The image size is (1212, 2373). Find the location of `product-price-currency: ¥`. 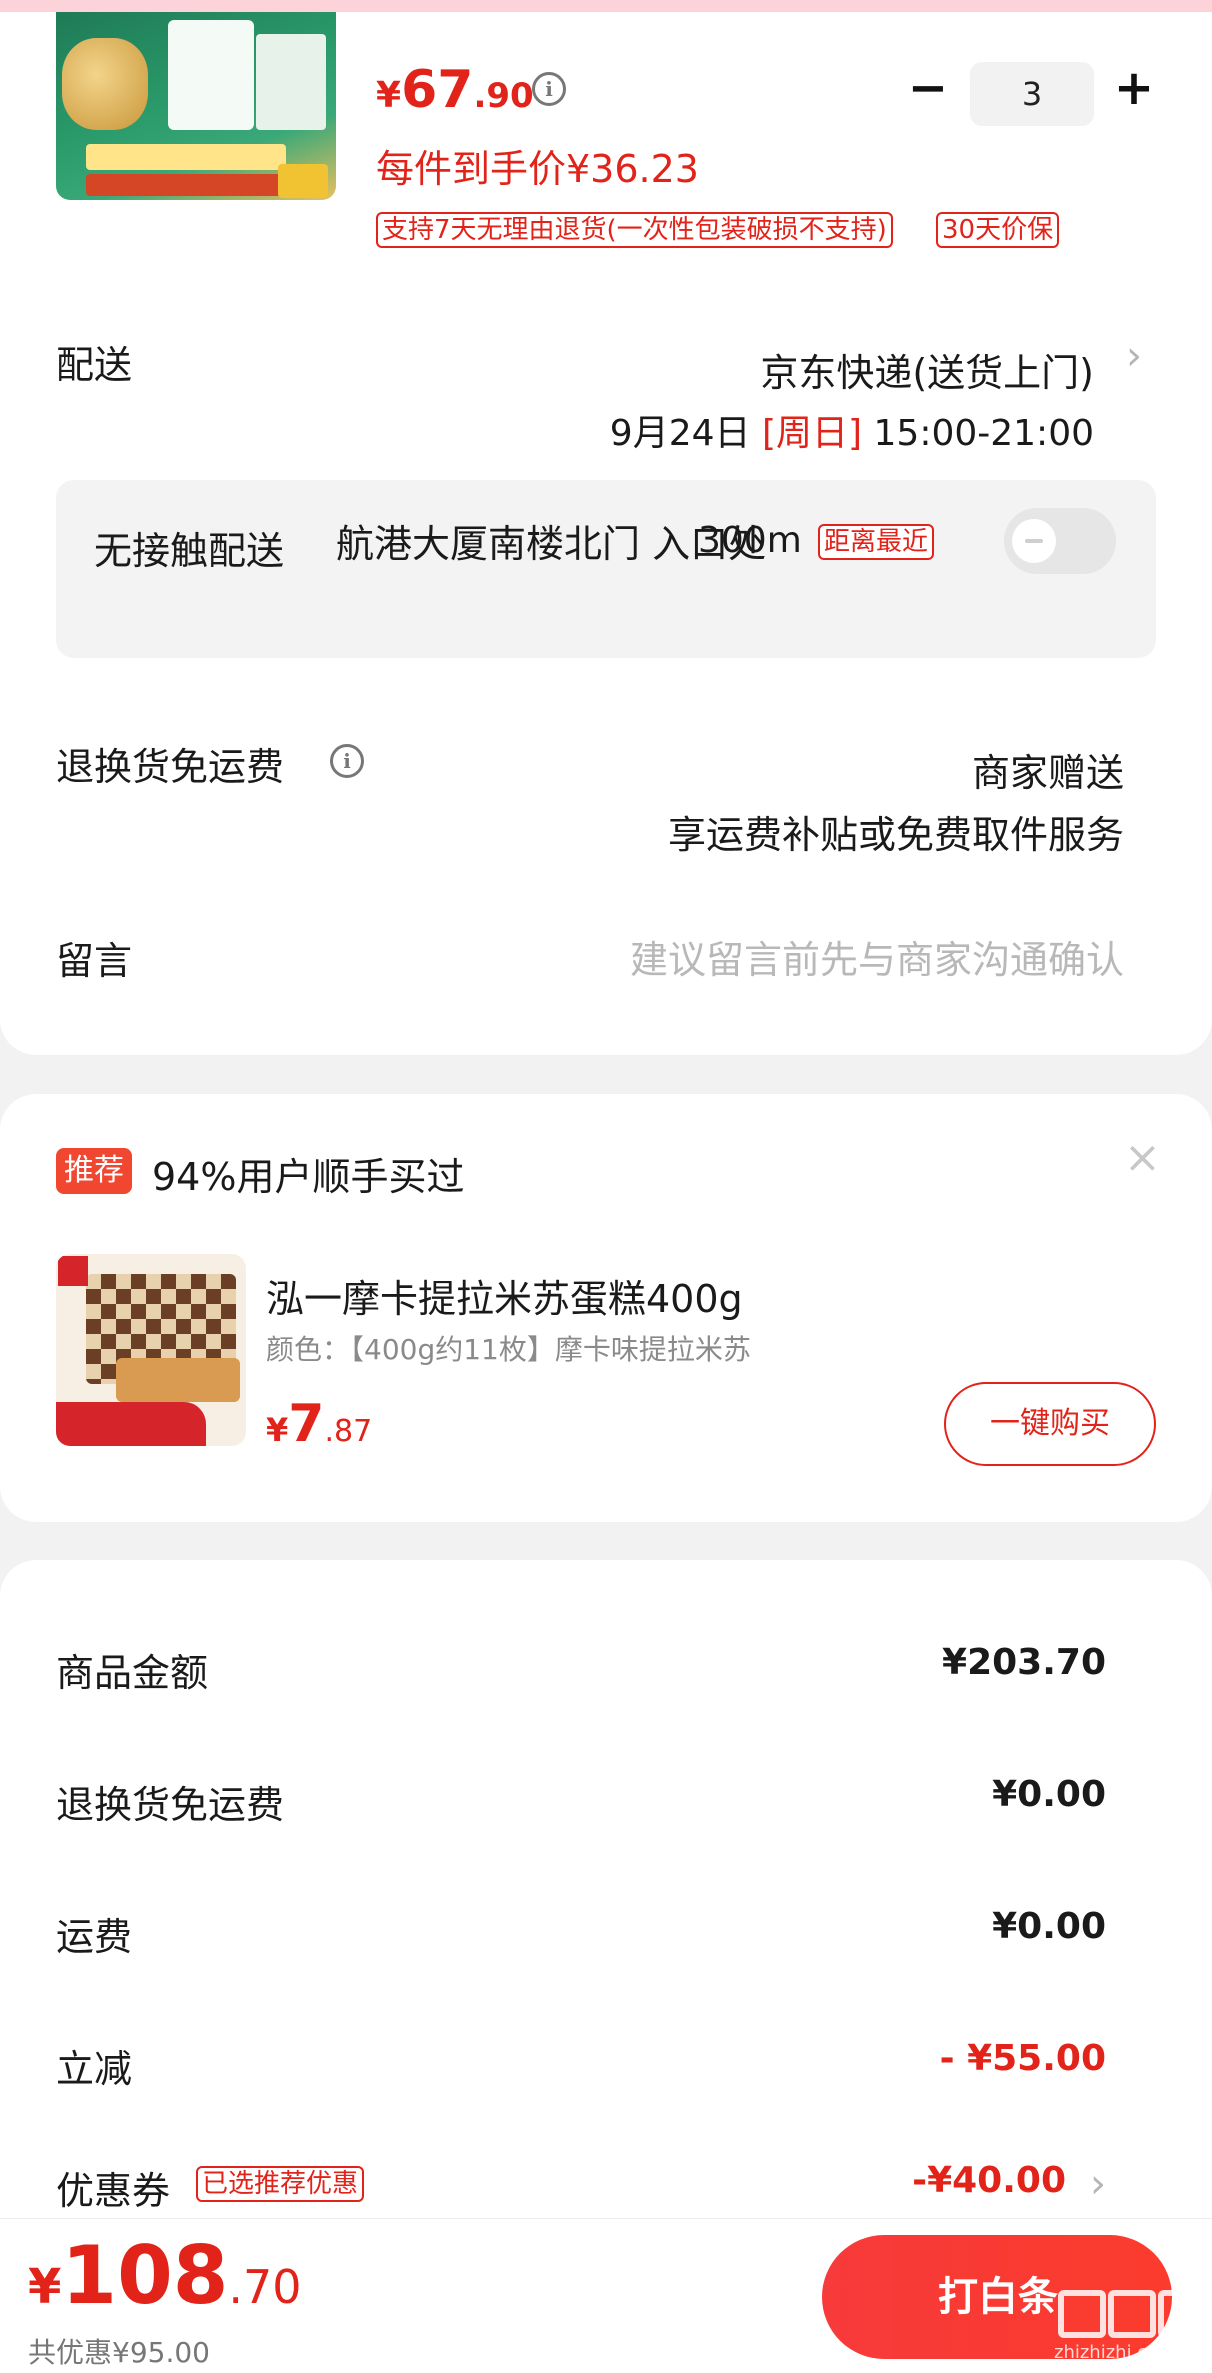

product-price-currency: ¥ is located at coordinates (389, 95).